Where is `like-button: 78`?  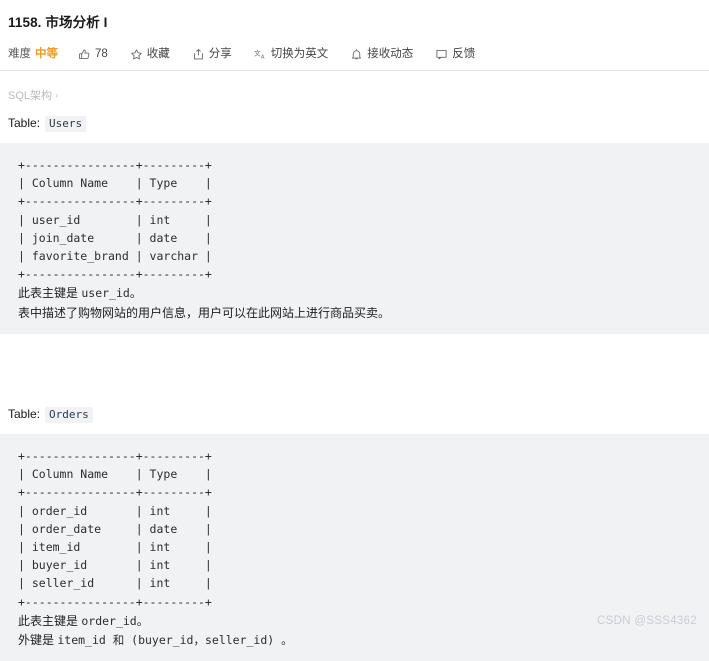 like-button: 78 is located at coordinates (93, 54).